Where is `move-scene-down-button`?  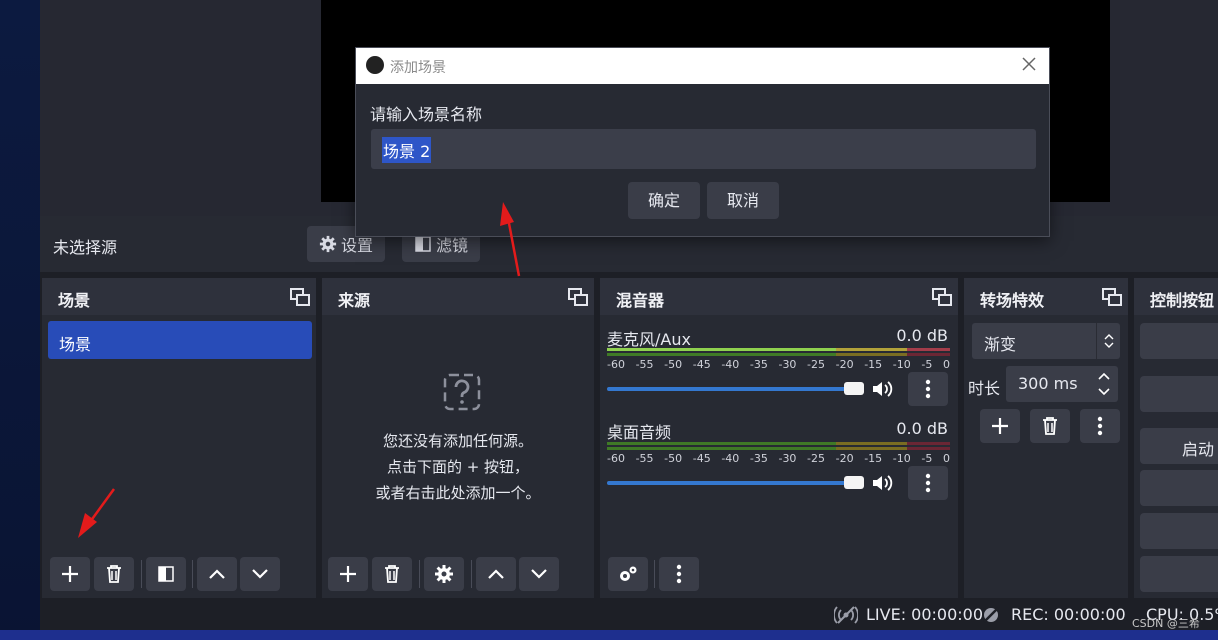 move-scene-down-button is located at coordinates (260, 574).